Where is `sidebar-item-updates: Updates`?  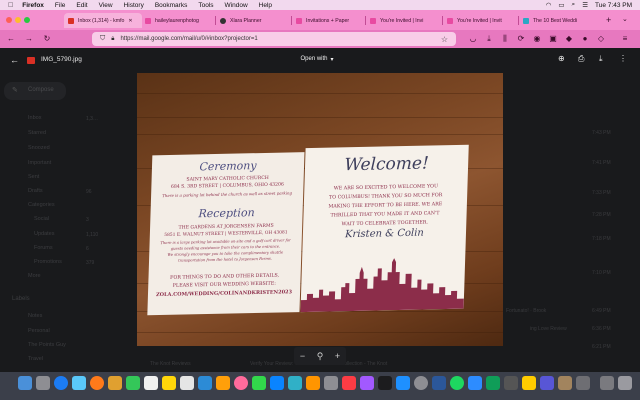 sidebar-item-updates: Updates is located at coordinates (44, 234).